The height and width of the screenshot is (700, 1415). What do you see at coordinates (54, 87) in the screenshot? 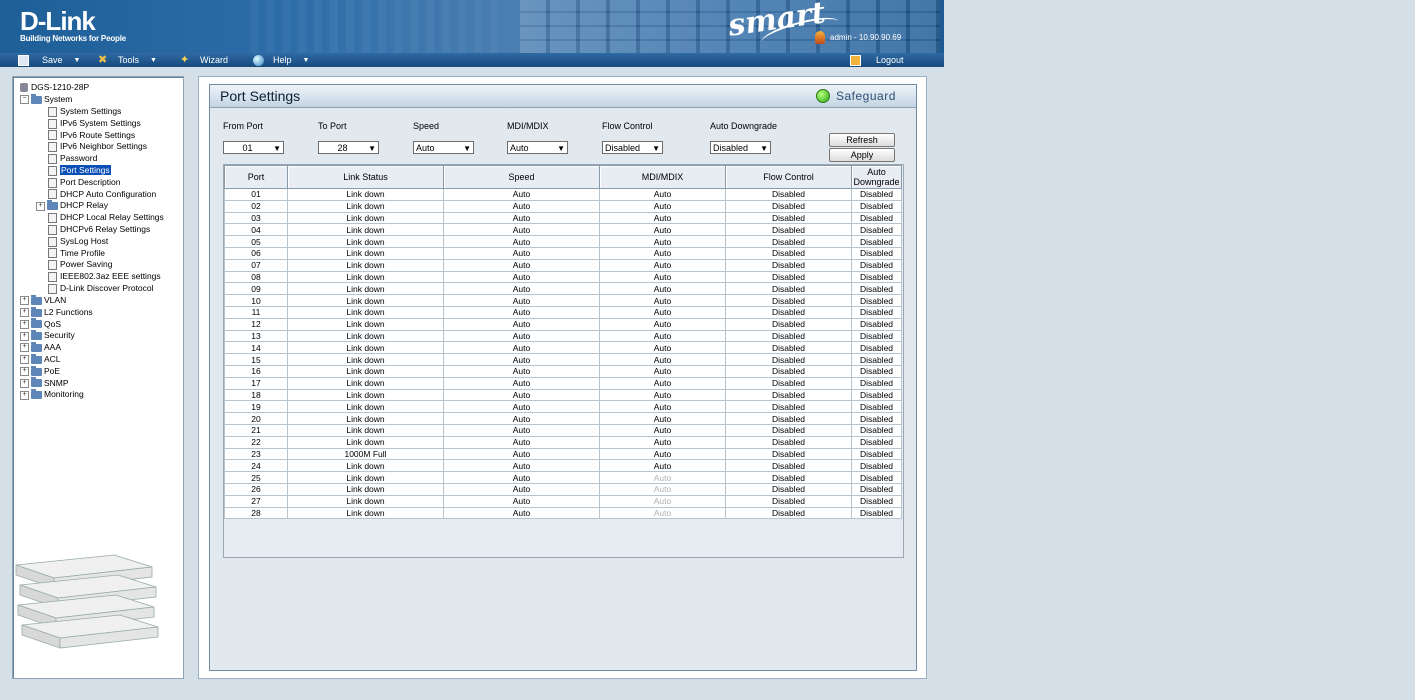
I see `tree-device-root: DGS-1210-28P` at bounding box center [54, 87].